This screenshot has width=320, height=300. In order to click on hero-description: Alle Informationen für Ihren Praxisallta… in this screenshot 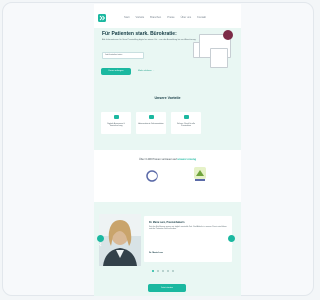, I will do `click(149, 40)`.